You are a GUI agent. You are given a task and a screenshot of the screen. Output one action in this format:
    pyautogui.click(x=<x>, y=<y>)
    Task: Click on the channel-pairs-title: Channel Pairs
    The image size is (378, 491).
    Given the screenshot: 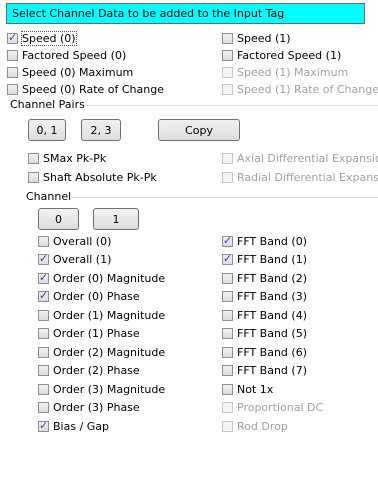 What is the action you would take?
    pyautogui.click(x=47, y=104)
    